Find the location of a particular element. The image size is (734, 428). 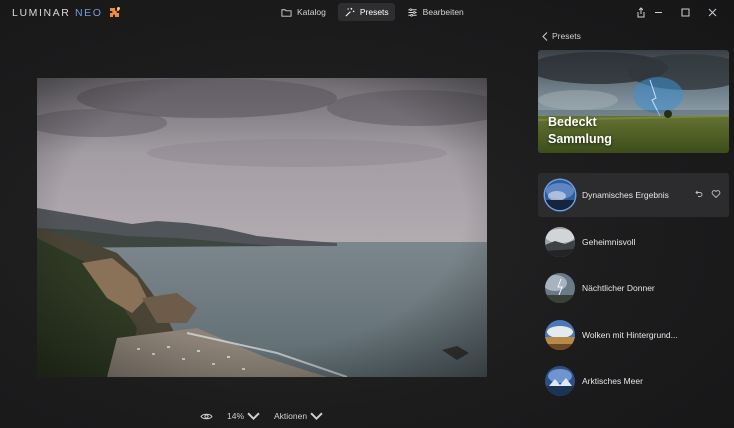

close-button is located at coordinates (712, 12).